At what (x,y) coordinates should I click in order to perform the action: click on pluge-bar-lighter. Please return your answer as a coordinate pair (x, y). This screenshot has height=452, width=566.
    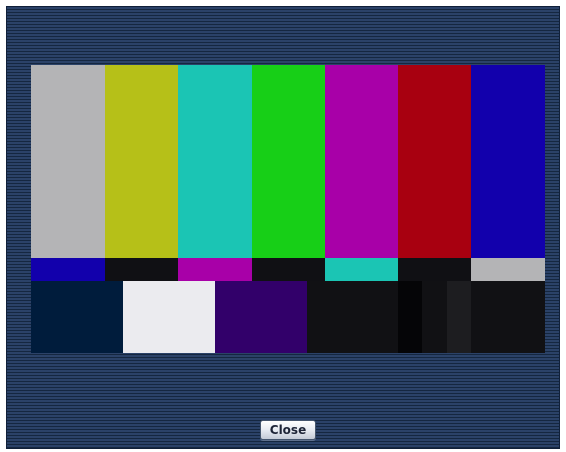
    Looking at the image, I should click on (459, 317).